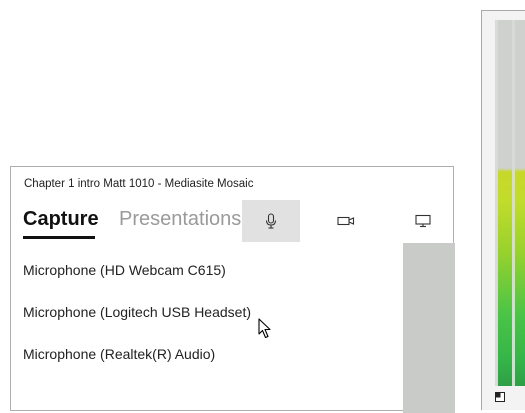 The image size is (525, 413). I want to click on camera-icon, so click(346, 221).